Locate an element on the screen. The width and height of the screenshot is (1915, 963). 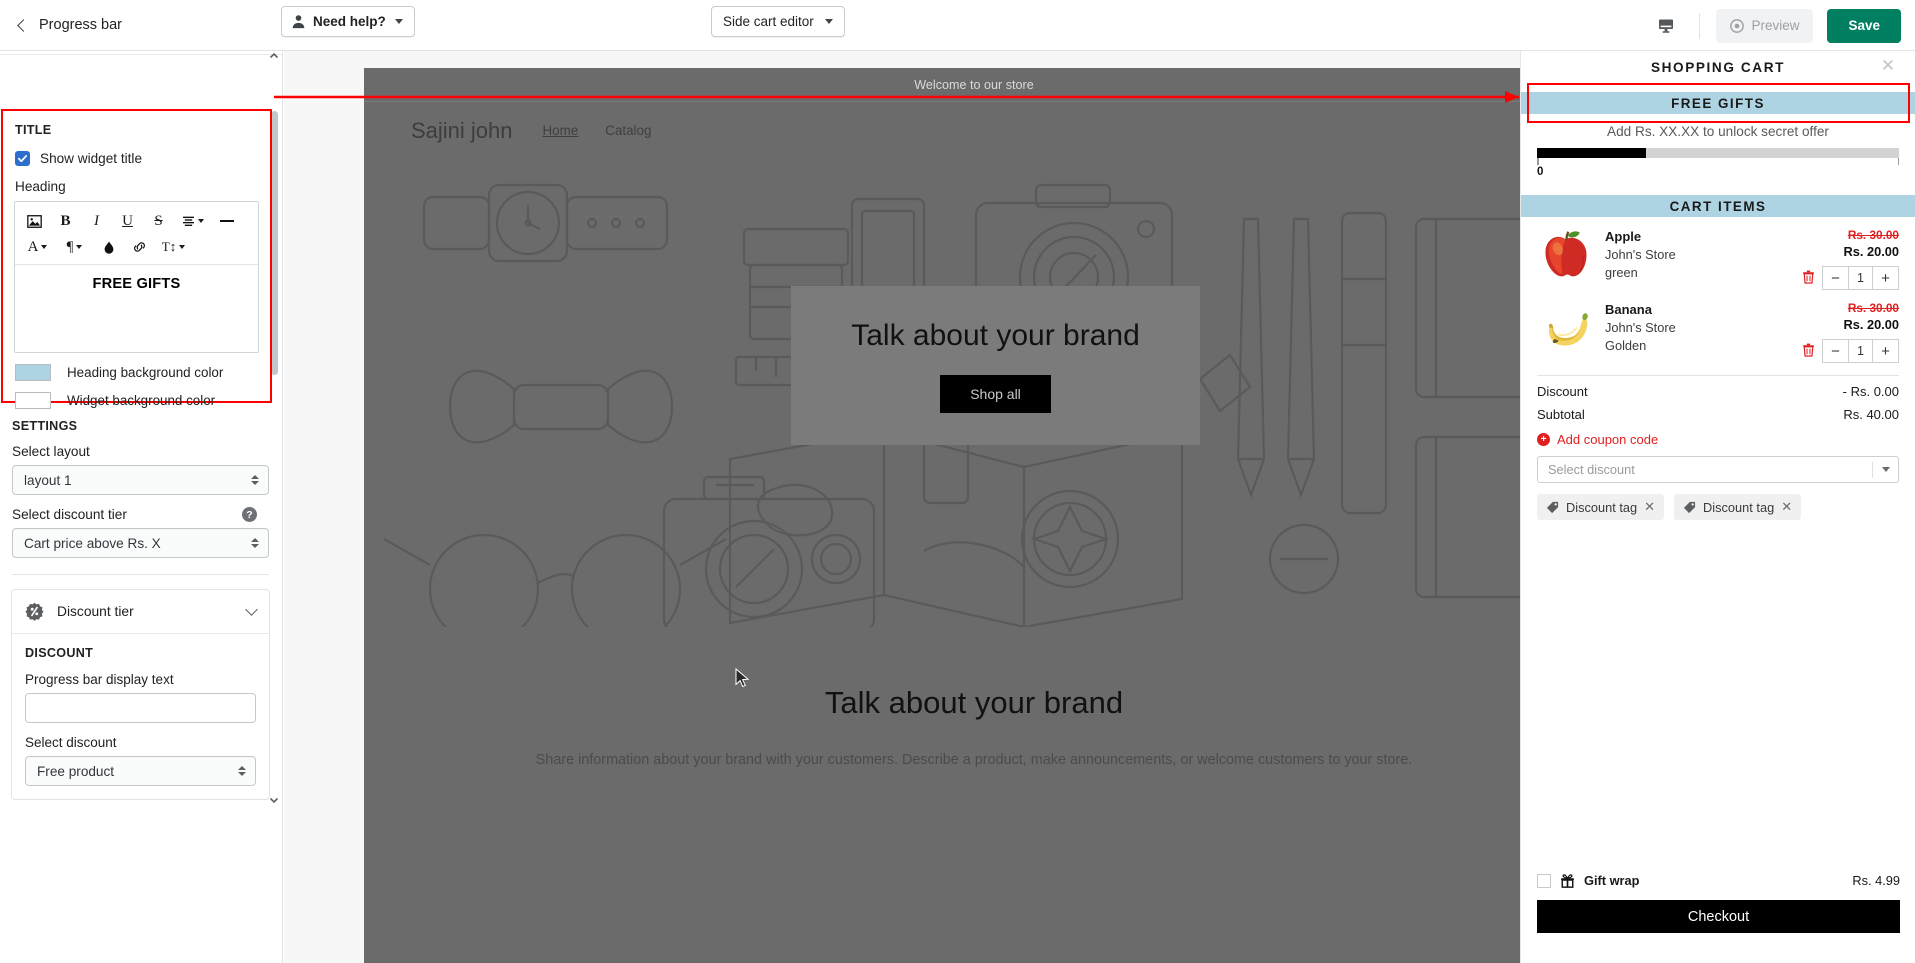
scrollbar-thumb is located at coordinates (274, 243).